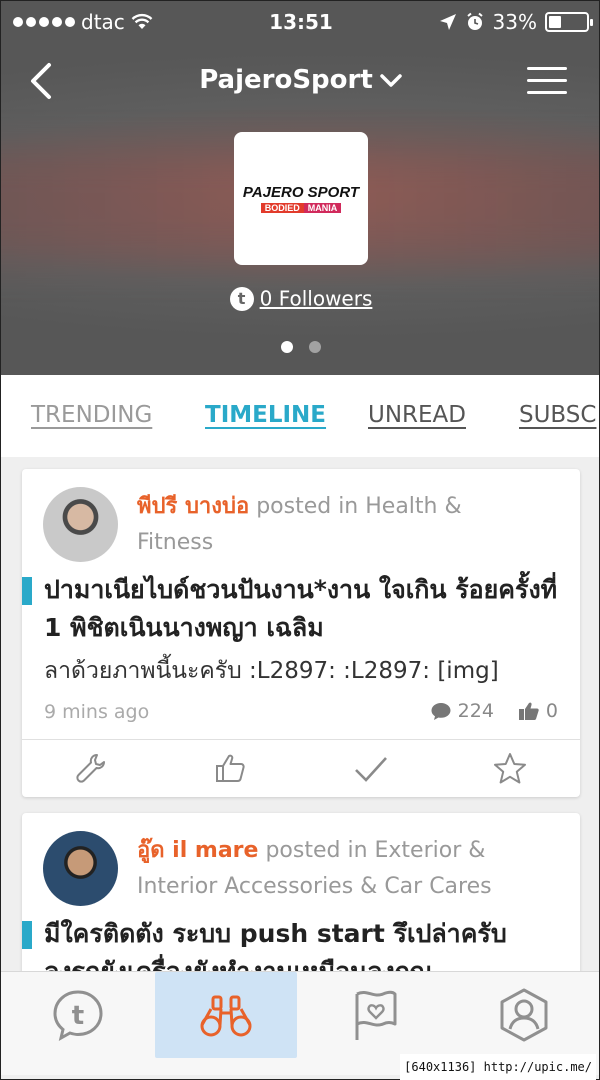 The width and height of the screenshot is (600, 1080). I want to click on page-dot-active, so click(287, 347).